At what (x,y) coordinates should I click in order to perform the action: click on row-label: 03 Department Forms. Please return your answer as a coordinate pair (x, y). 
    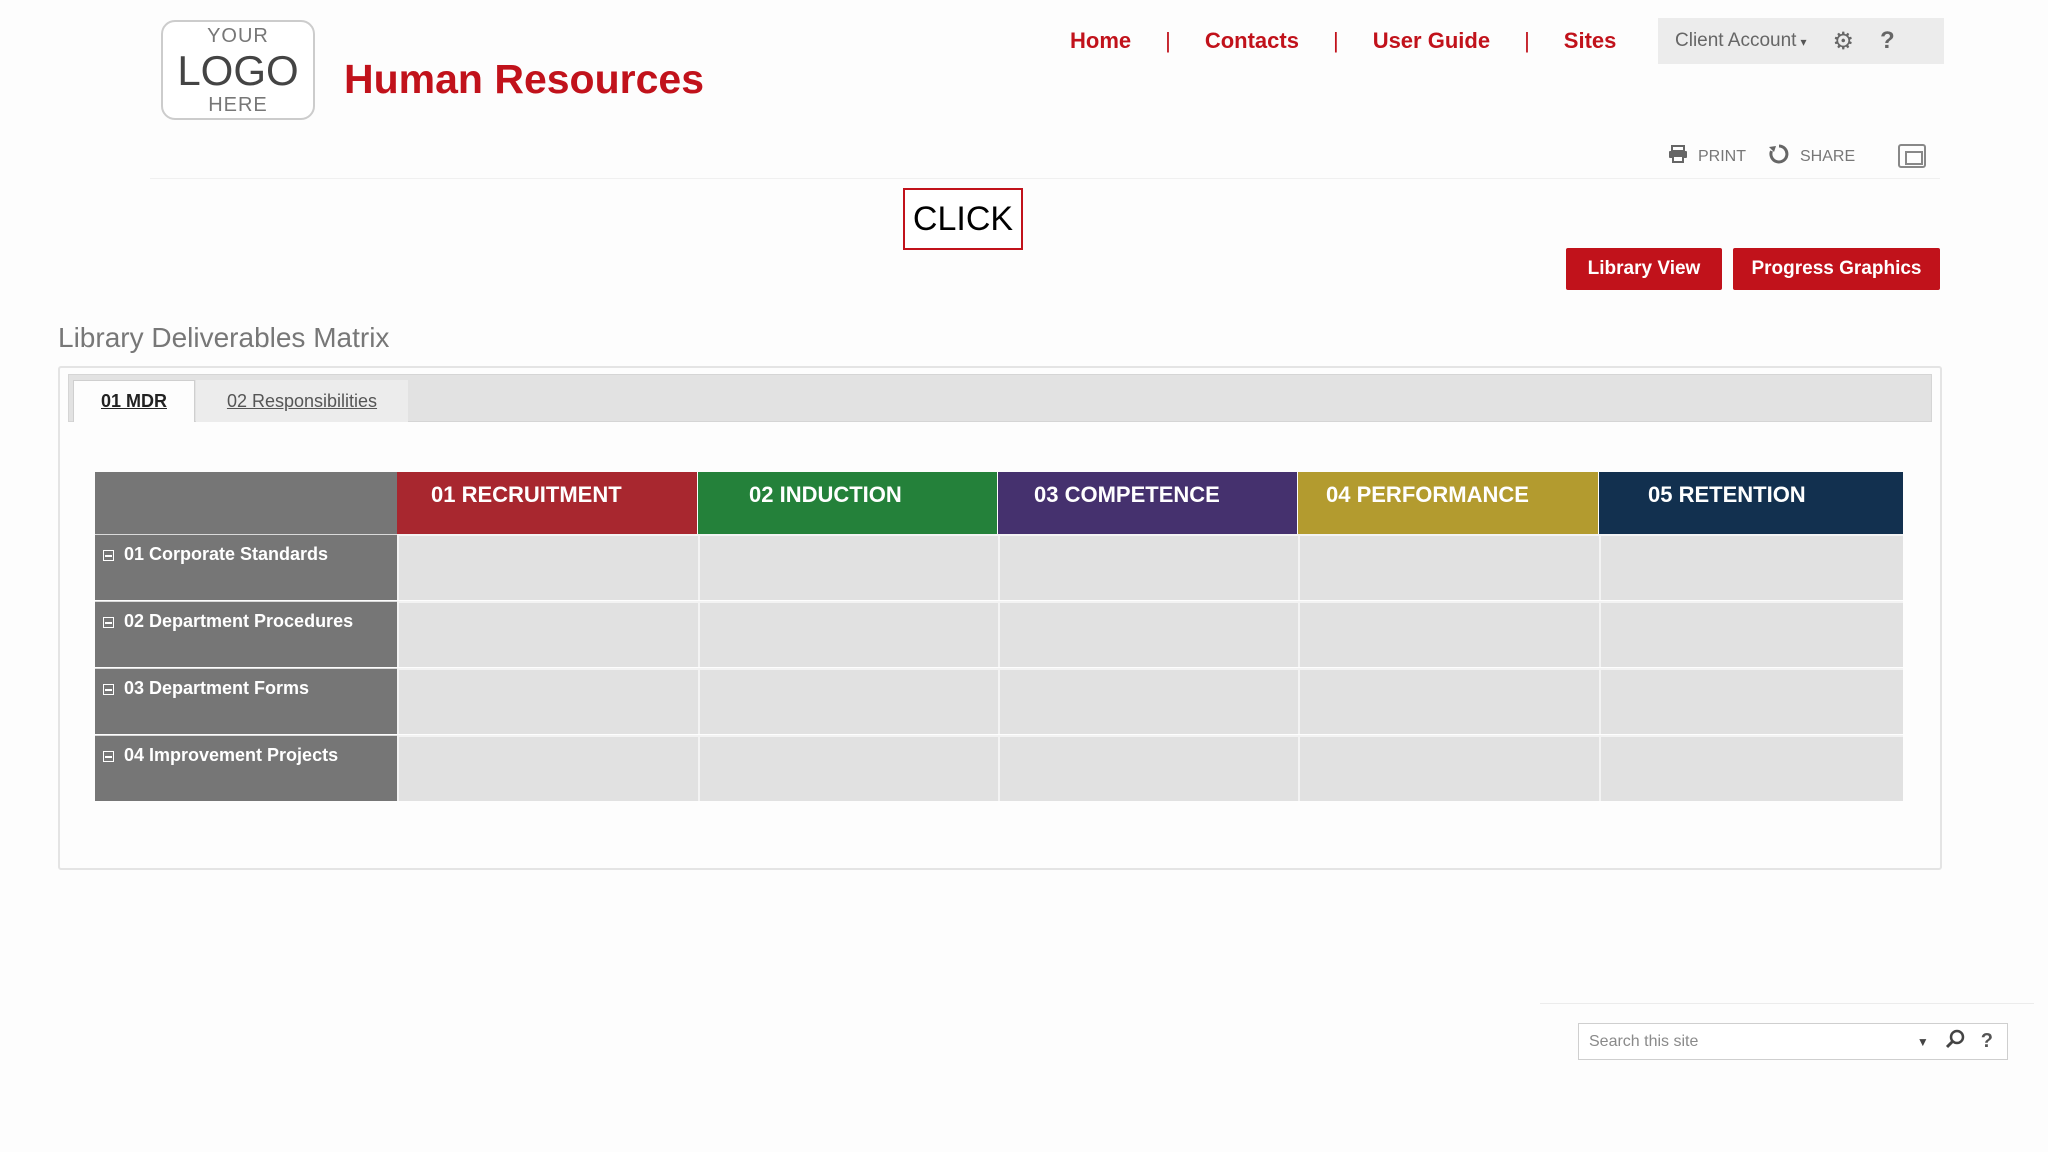
    Looking at the image, I should click on (217, 688).